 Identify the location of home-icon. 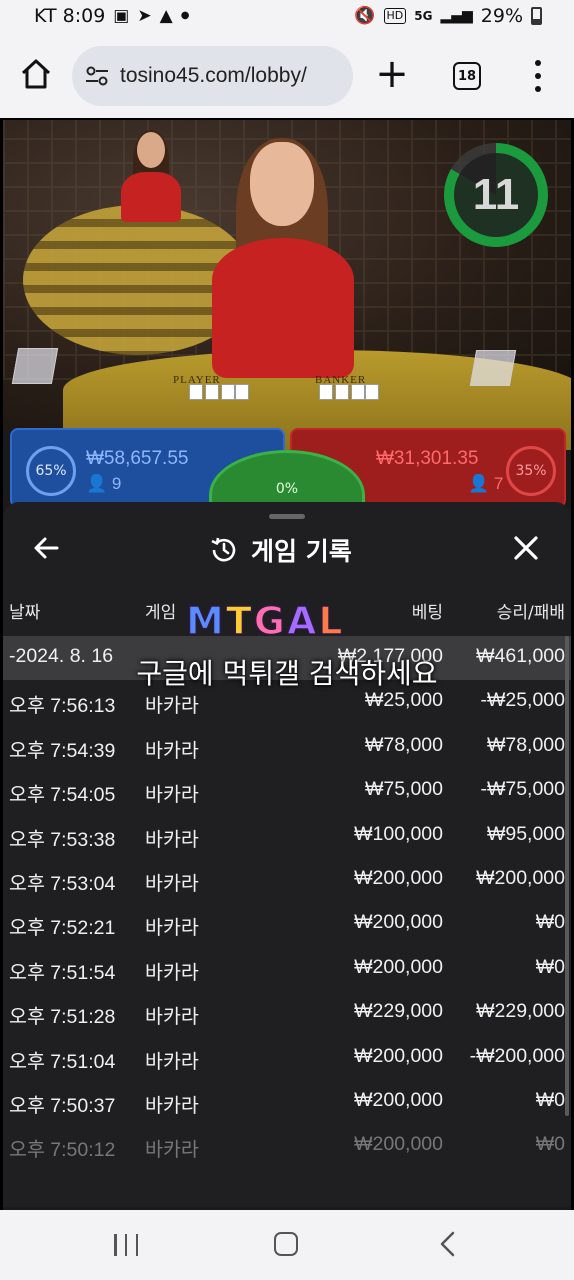
(36, 74).